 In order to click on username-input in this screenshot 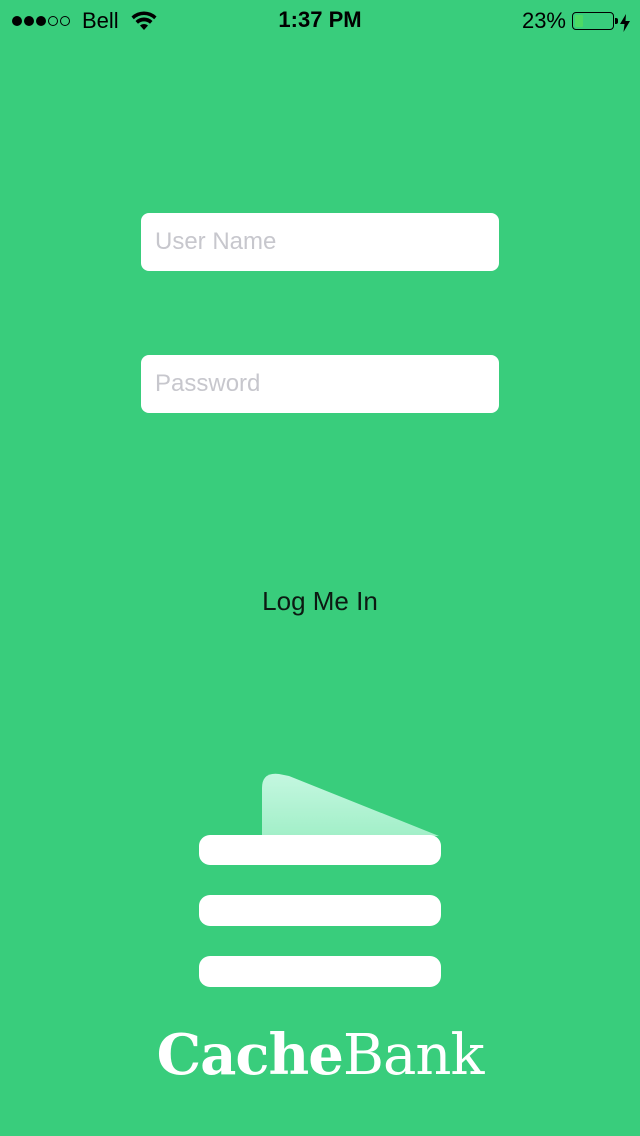, I will do `click(320, 242)`.